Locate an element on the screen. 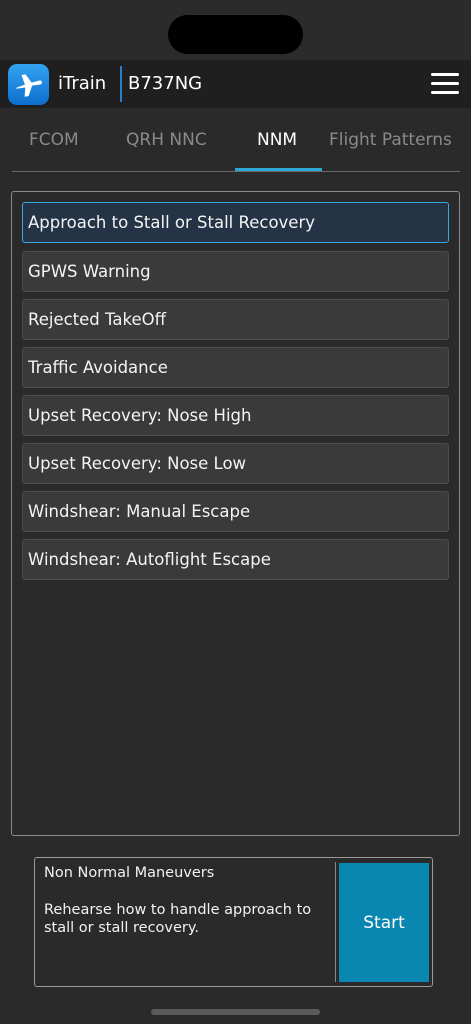 This screenshot has height=1024, width=471. active-tab-indicator is located at coordinates (278, 169).